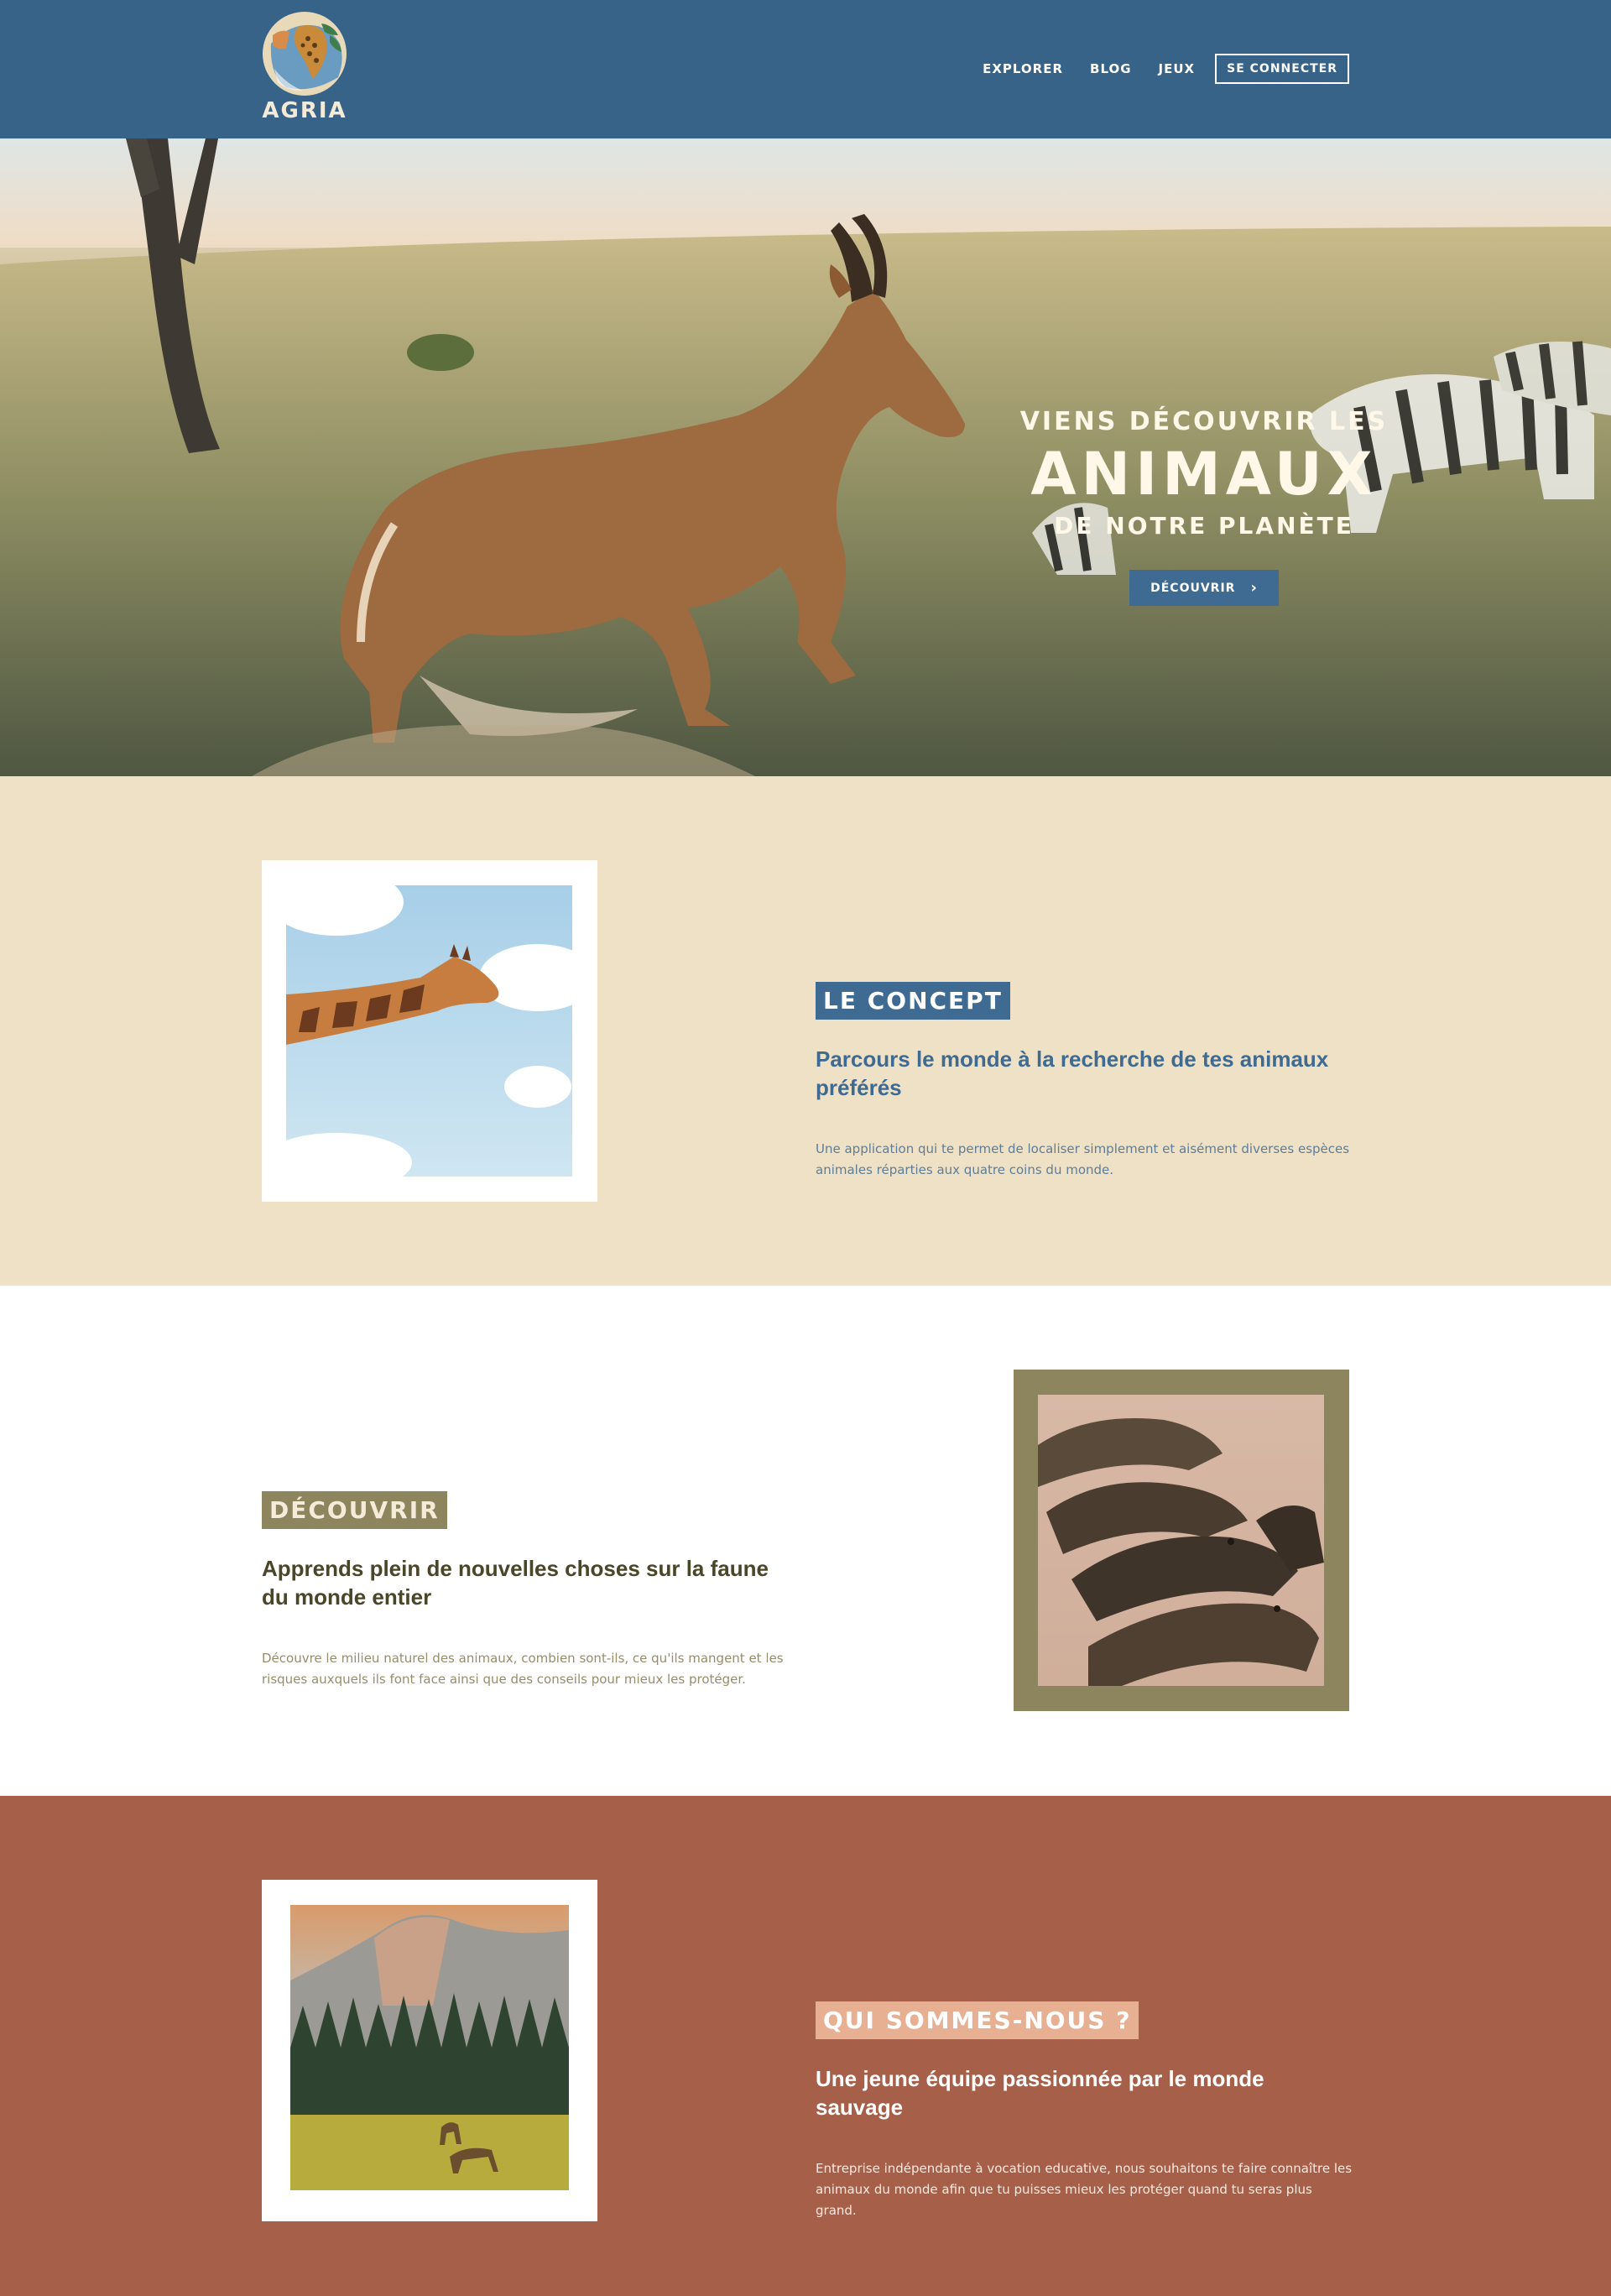  What do you see at coordinates (1204, 421) in the screenshot?
I see `hero-line-1: Viens découvrir les` at bounding box center [1204, 421].